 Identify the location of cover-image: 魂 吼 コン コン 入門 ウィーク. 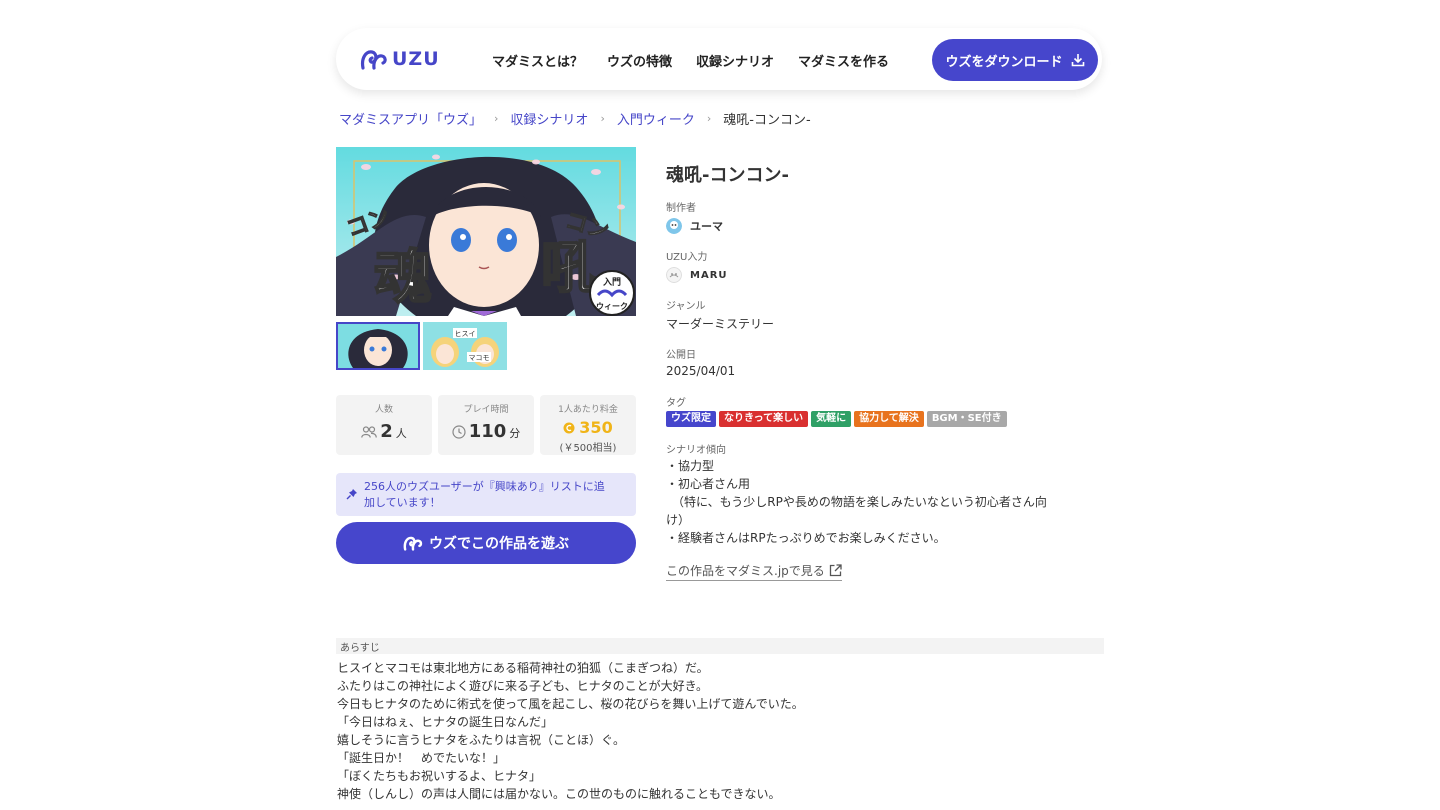
(486, 231).